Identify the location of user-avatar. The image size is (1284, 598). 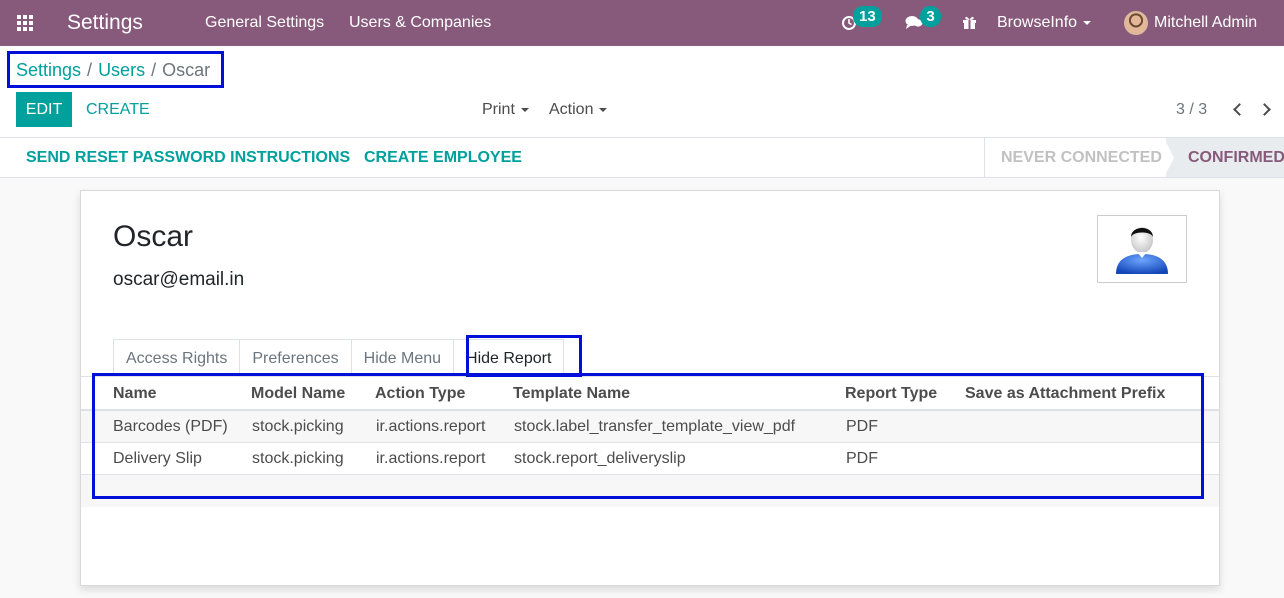
(1136, 23).